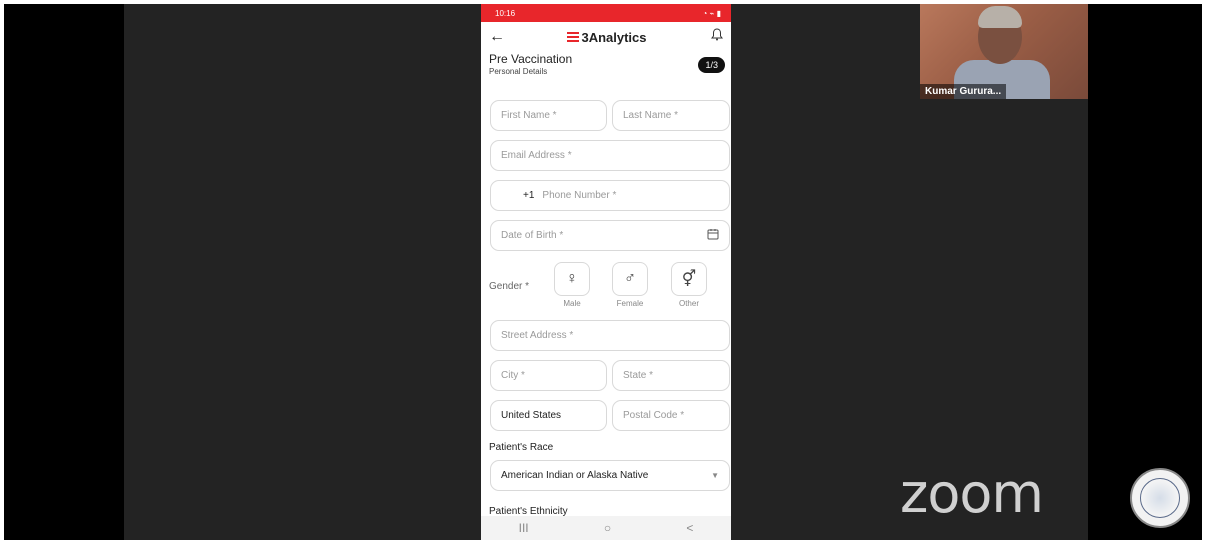  I want to click on postal-code-field: Postal Code *, so click(671, 415).